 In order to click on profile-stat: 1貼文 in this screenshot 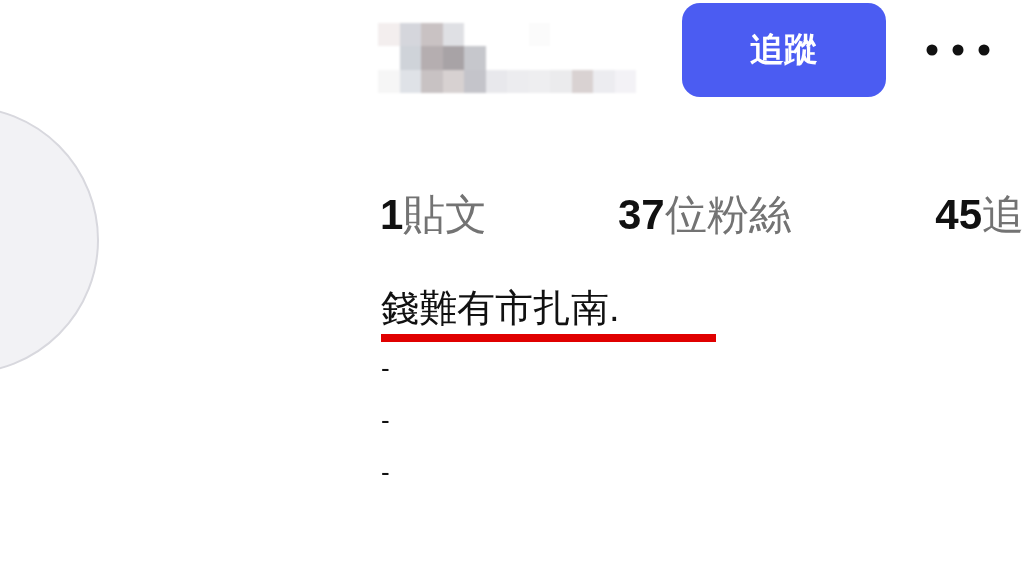, I will do `click(499, 215)`.